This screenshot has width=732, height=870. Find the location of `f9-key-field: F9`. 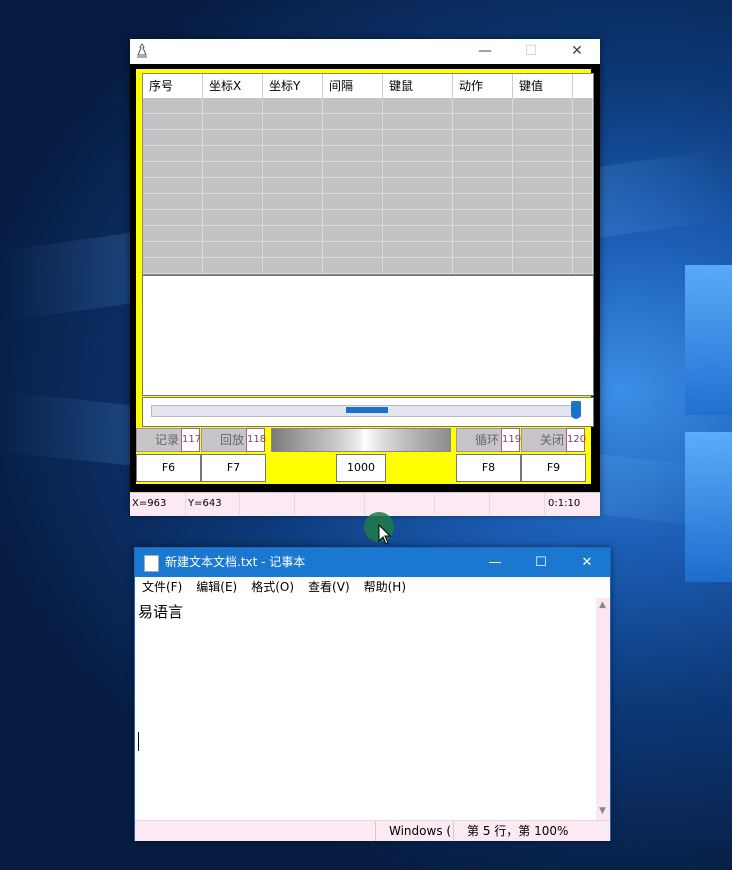

f9-key-field: F9 is located at coordinates (553, 468).